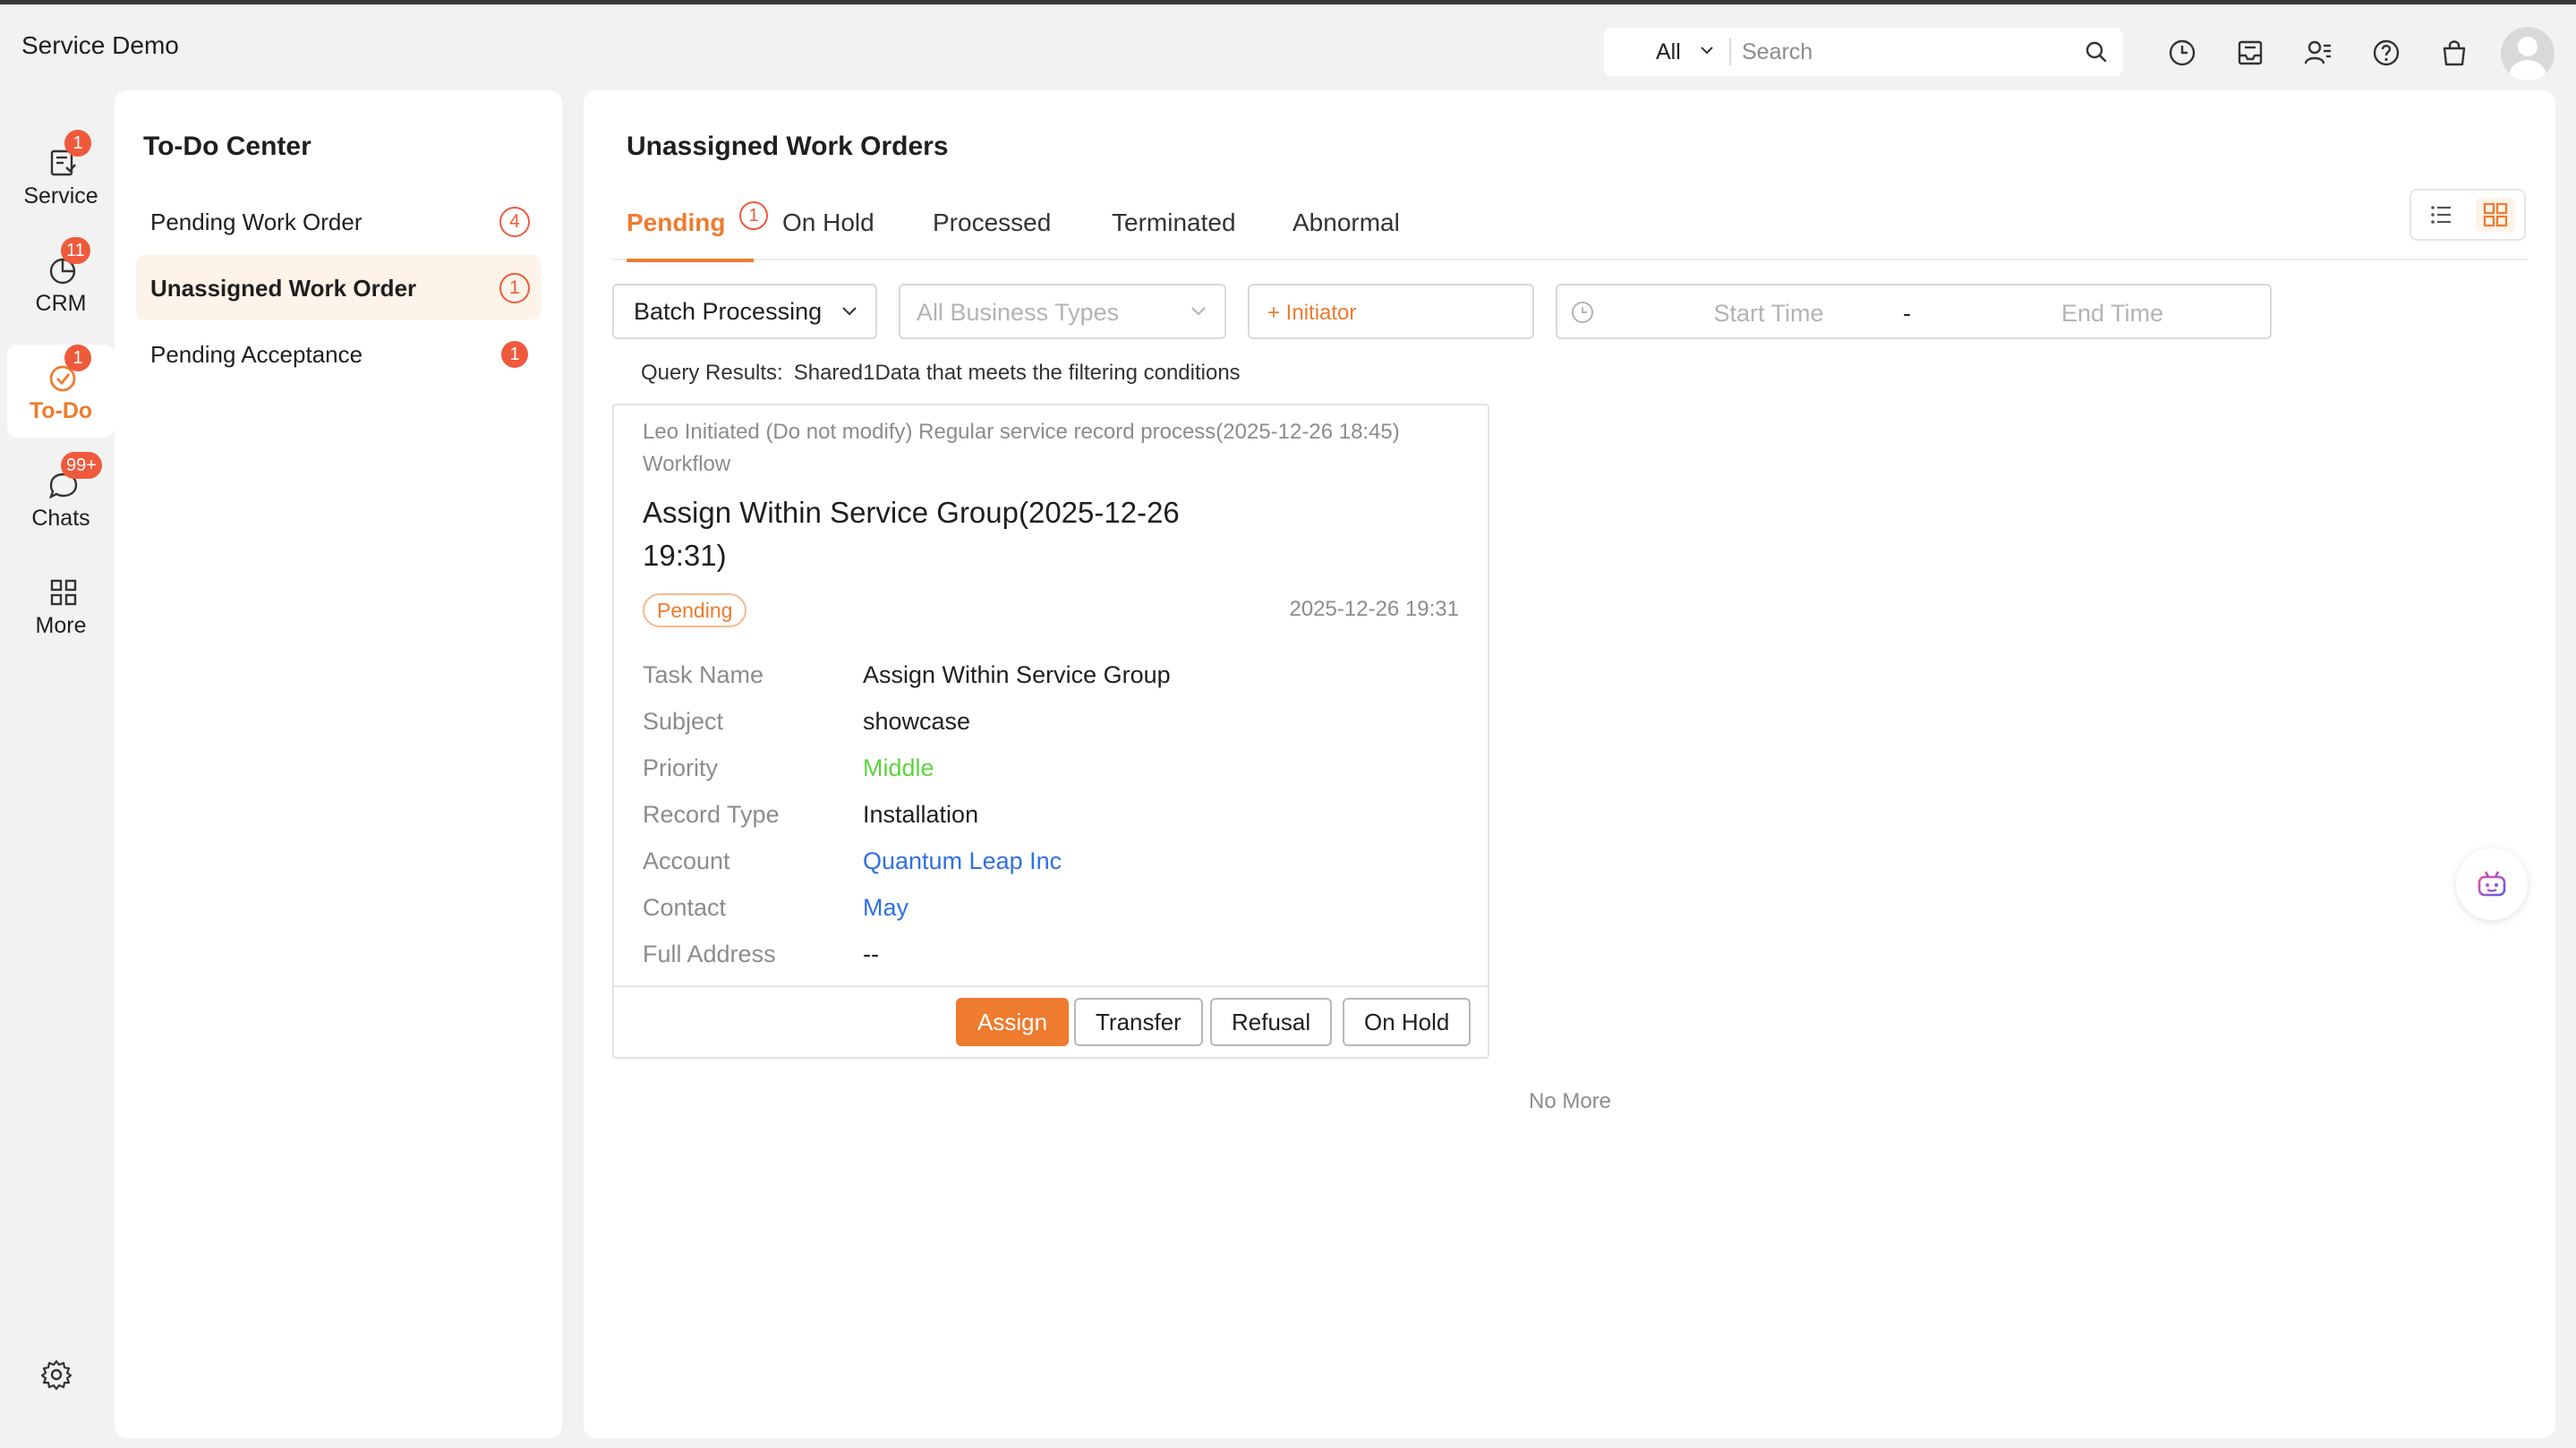 Image resolution: width=2576 pixels, height=1448 pixels. I want to click on menu-item-unassigned-work-order: Unassigned Work Order 1, so click(338, 287).